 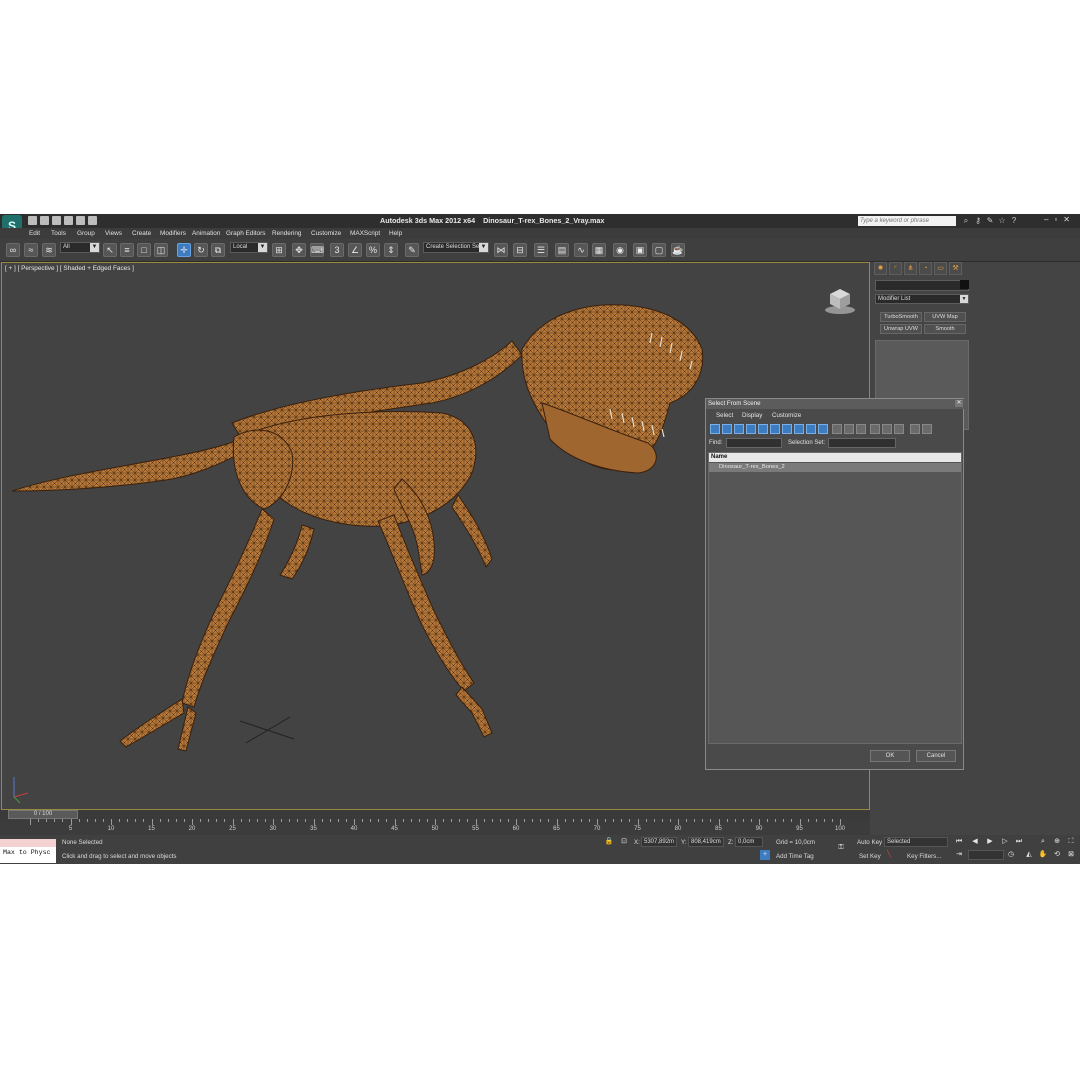 I want to click on menu-edit: Edit, so click(x=34, y=233).